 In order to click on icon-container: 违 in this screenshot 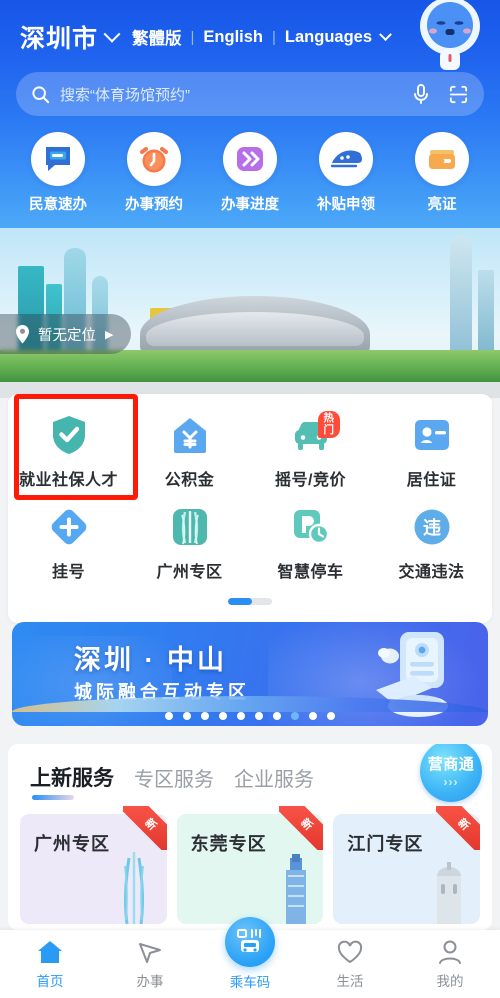, I will do `click(432, 527)`.